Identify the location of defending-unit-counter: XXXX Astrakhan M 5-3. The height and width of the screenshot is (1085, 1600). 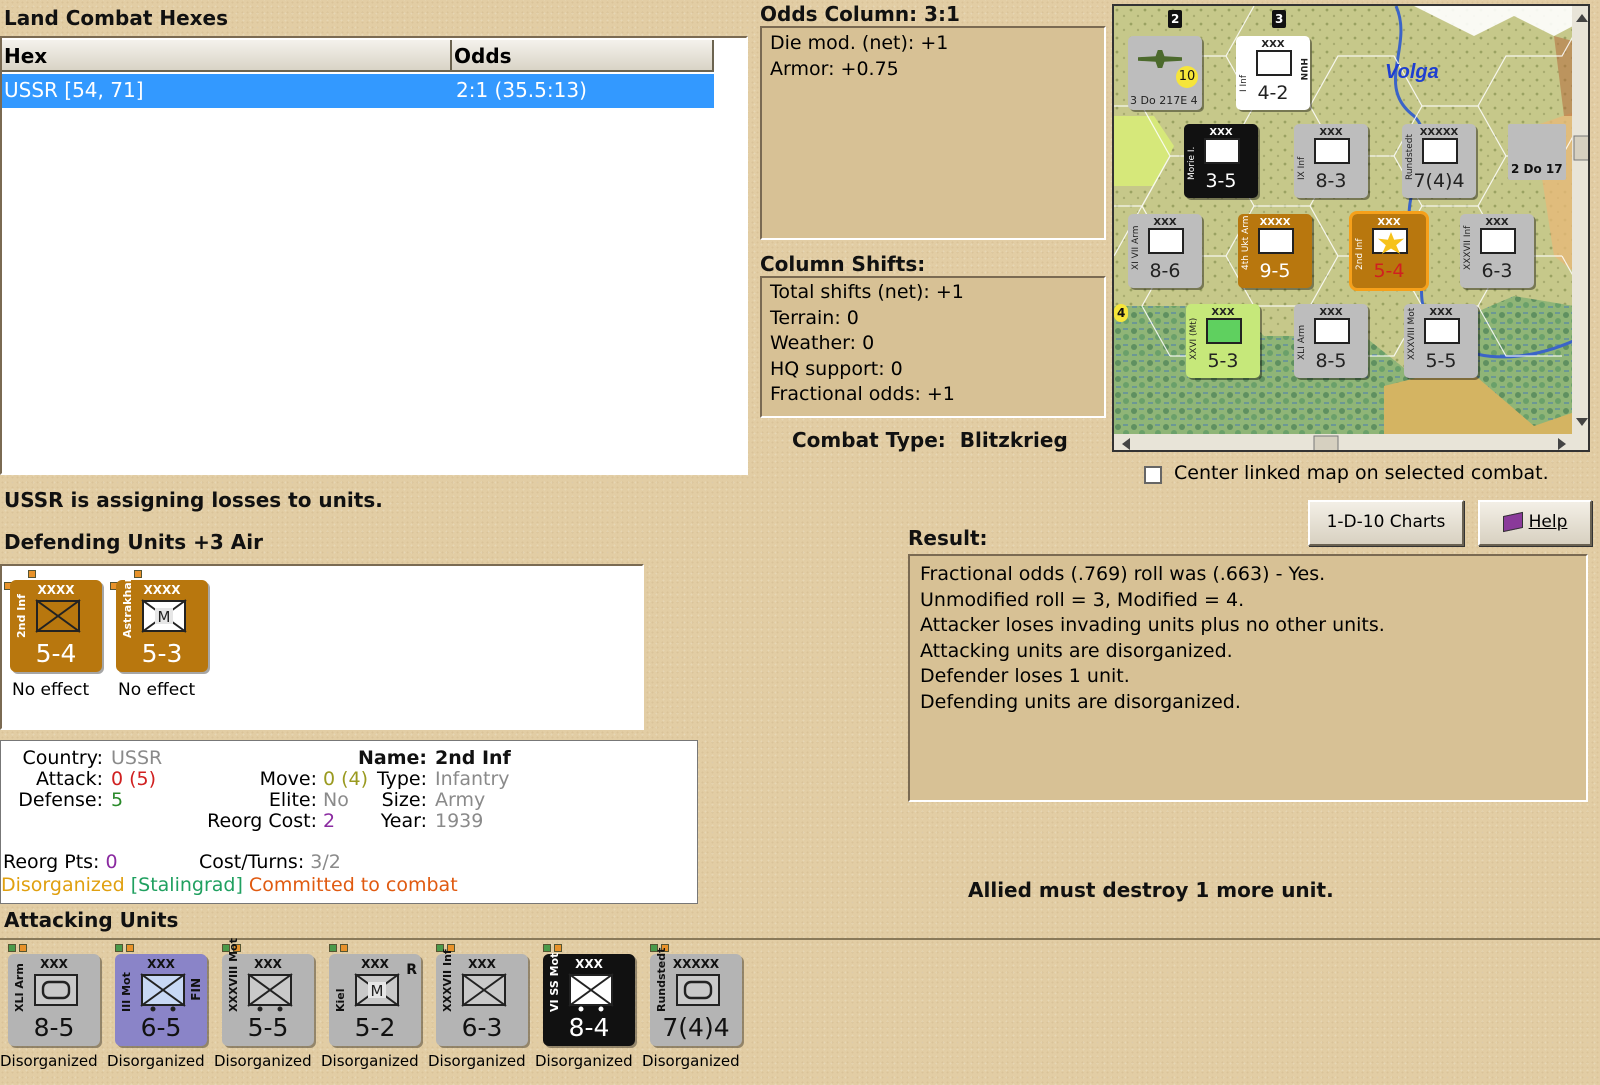
(162, 623).